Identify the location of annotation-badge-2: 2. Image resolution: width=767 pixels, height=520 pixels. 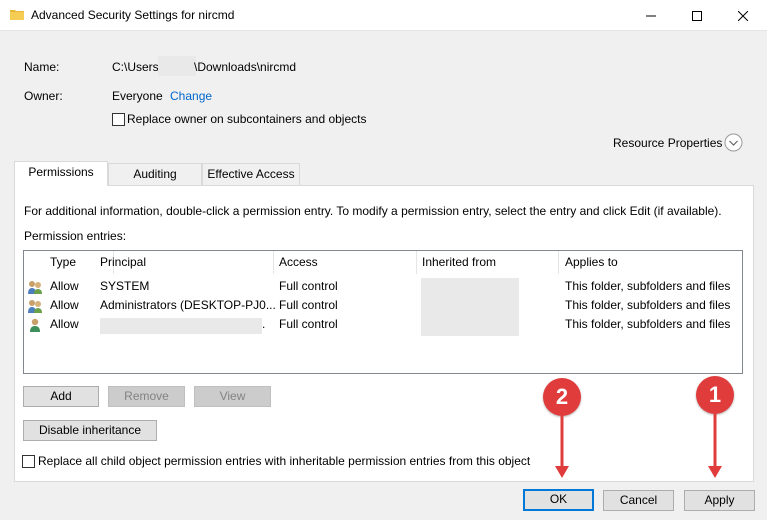
(562, 397).